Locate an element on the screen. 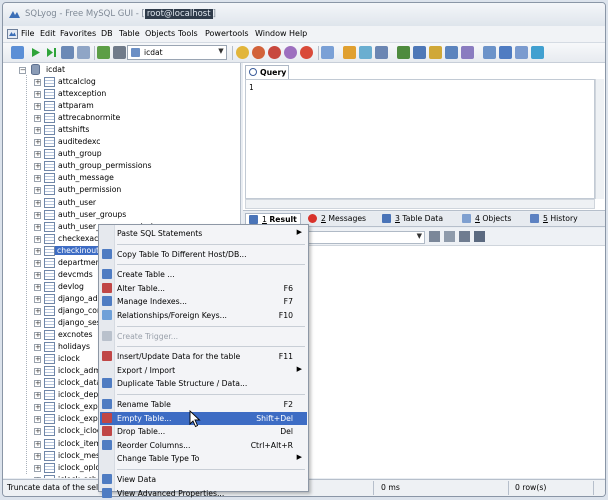 The width and height of the screenshot is (608, 500). tree-table-node: + attcalclog is located at coordinates (121, 82).